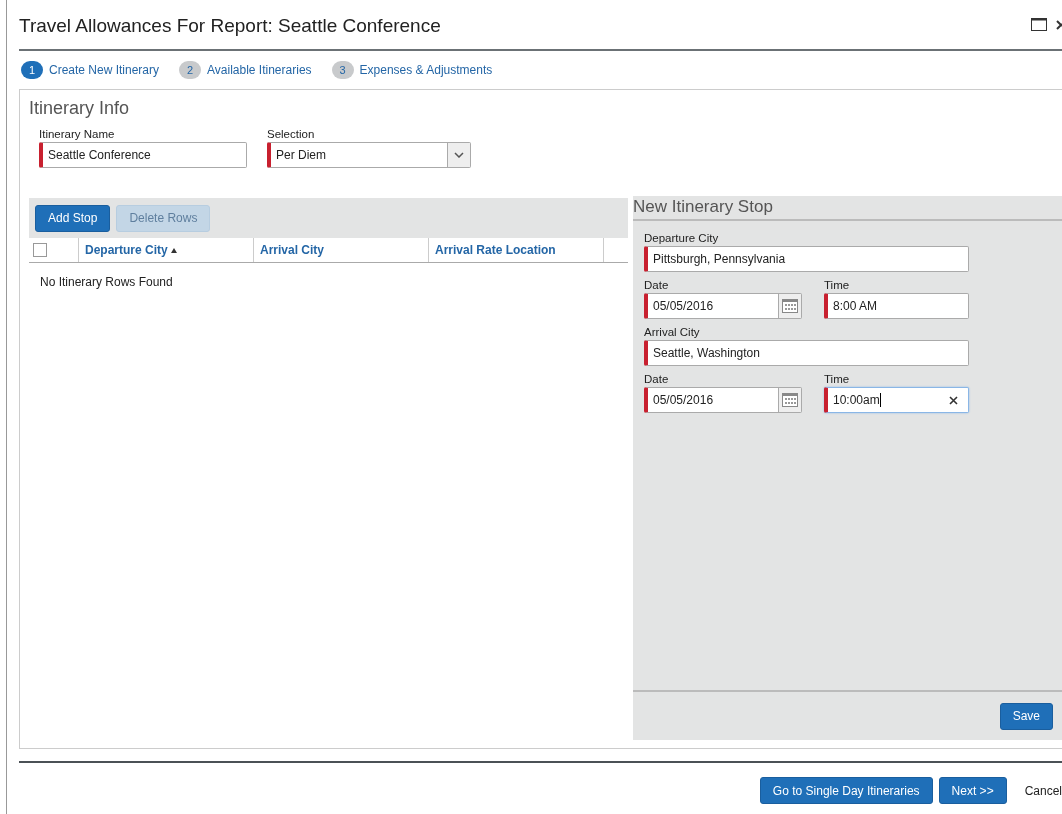  Describe the element at coordinates (1043, 790) in the screenshot. I see `cancel-link: Cancel` at that location.